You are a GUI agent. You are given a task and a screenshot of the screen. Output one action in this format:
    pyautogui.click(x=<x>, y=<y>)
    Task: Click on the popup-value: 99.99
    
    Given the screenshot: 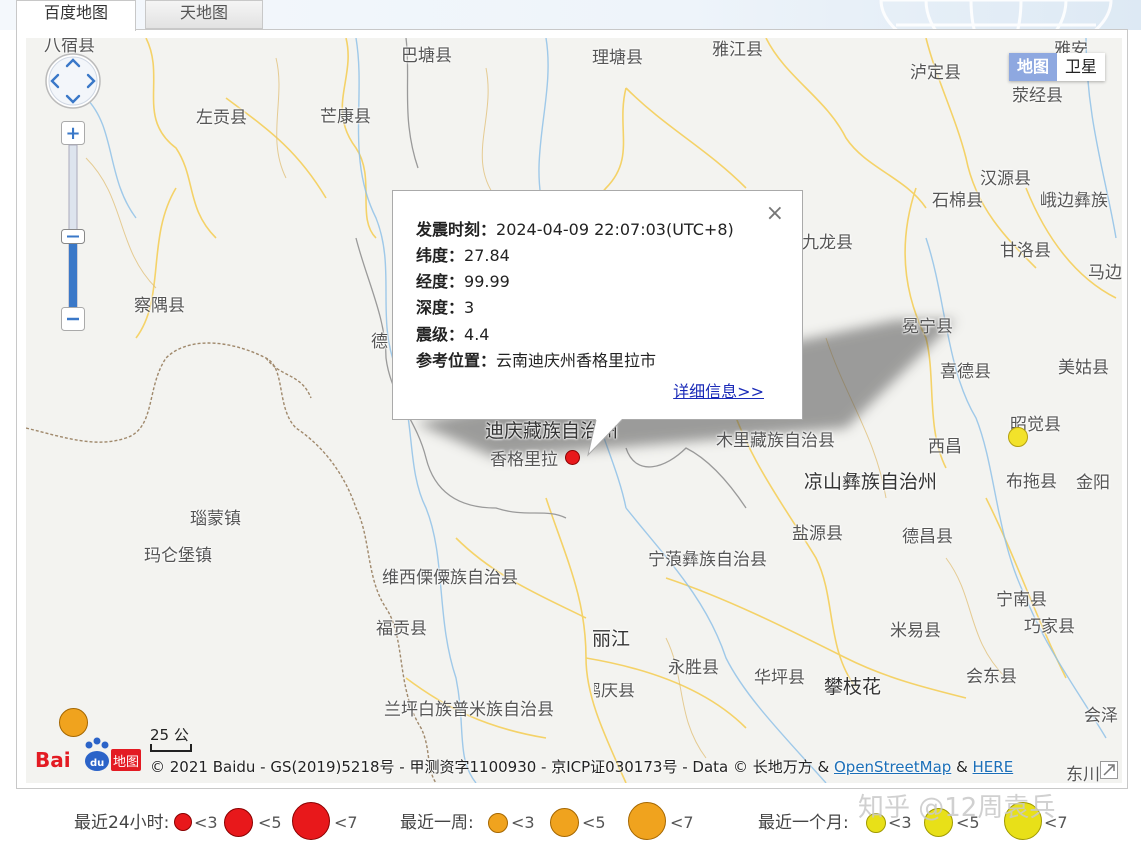 What is the action you would take?
    pyautogui.click(x=487, y=281)
    